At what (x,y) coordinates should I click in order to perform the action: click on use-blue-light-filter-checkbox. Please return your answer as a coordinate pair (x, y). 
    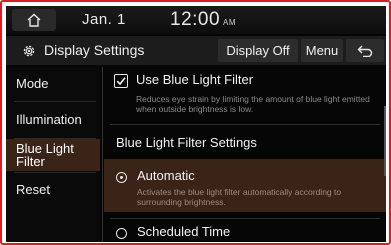
    Looking at the image, I should click on (121, 81).